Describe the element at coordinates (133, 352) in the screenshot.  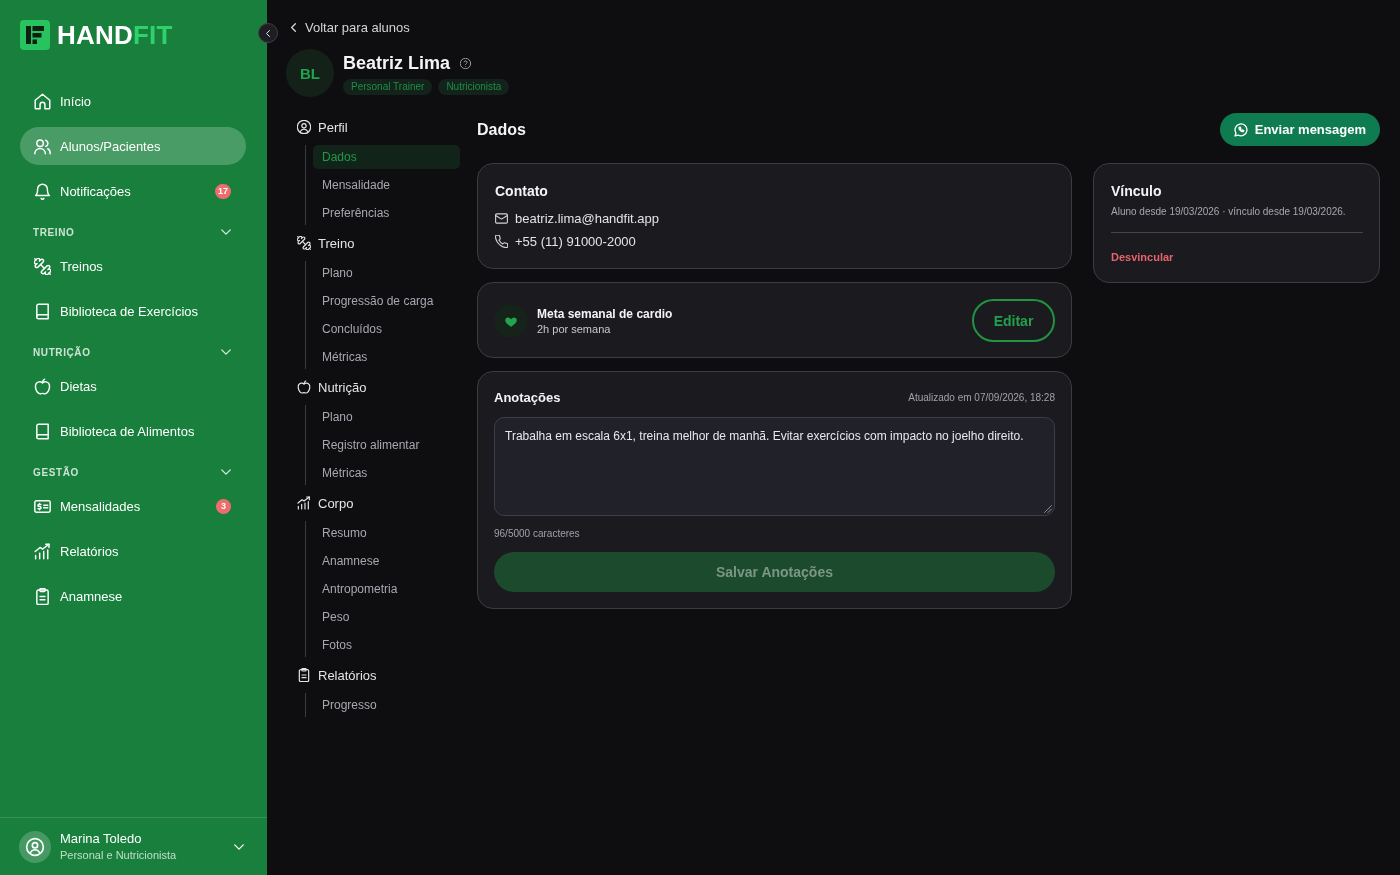
I see `section-header: NUTRIÇÃO` at that location.